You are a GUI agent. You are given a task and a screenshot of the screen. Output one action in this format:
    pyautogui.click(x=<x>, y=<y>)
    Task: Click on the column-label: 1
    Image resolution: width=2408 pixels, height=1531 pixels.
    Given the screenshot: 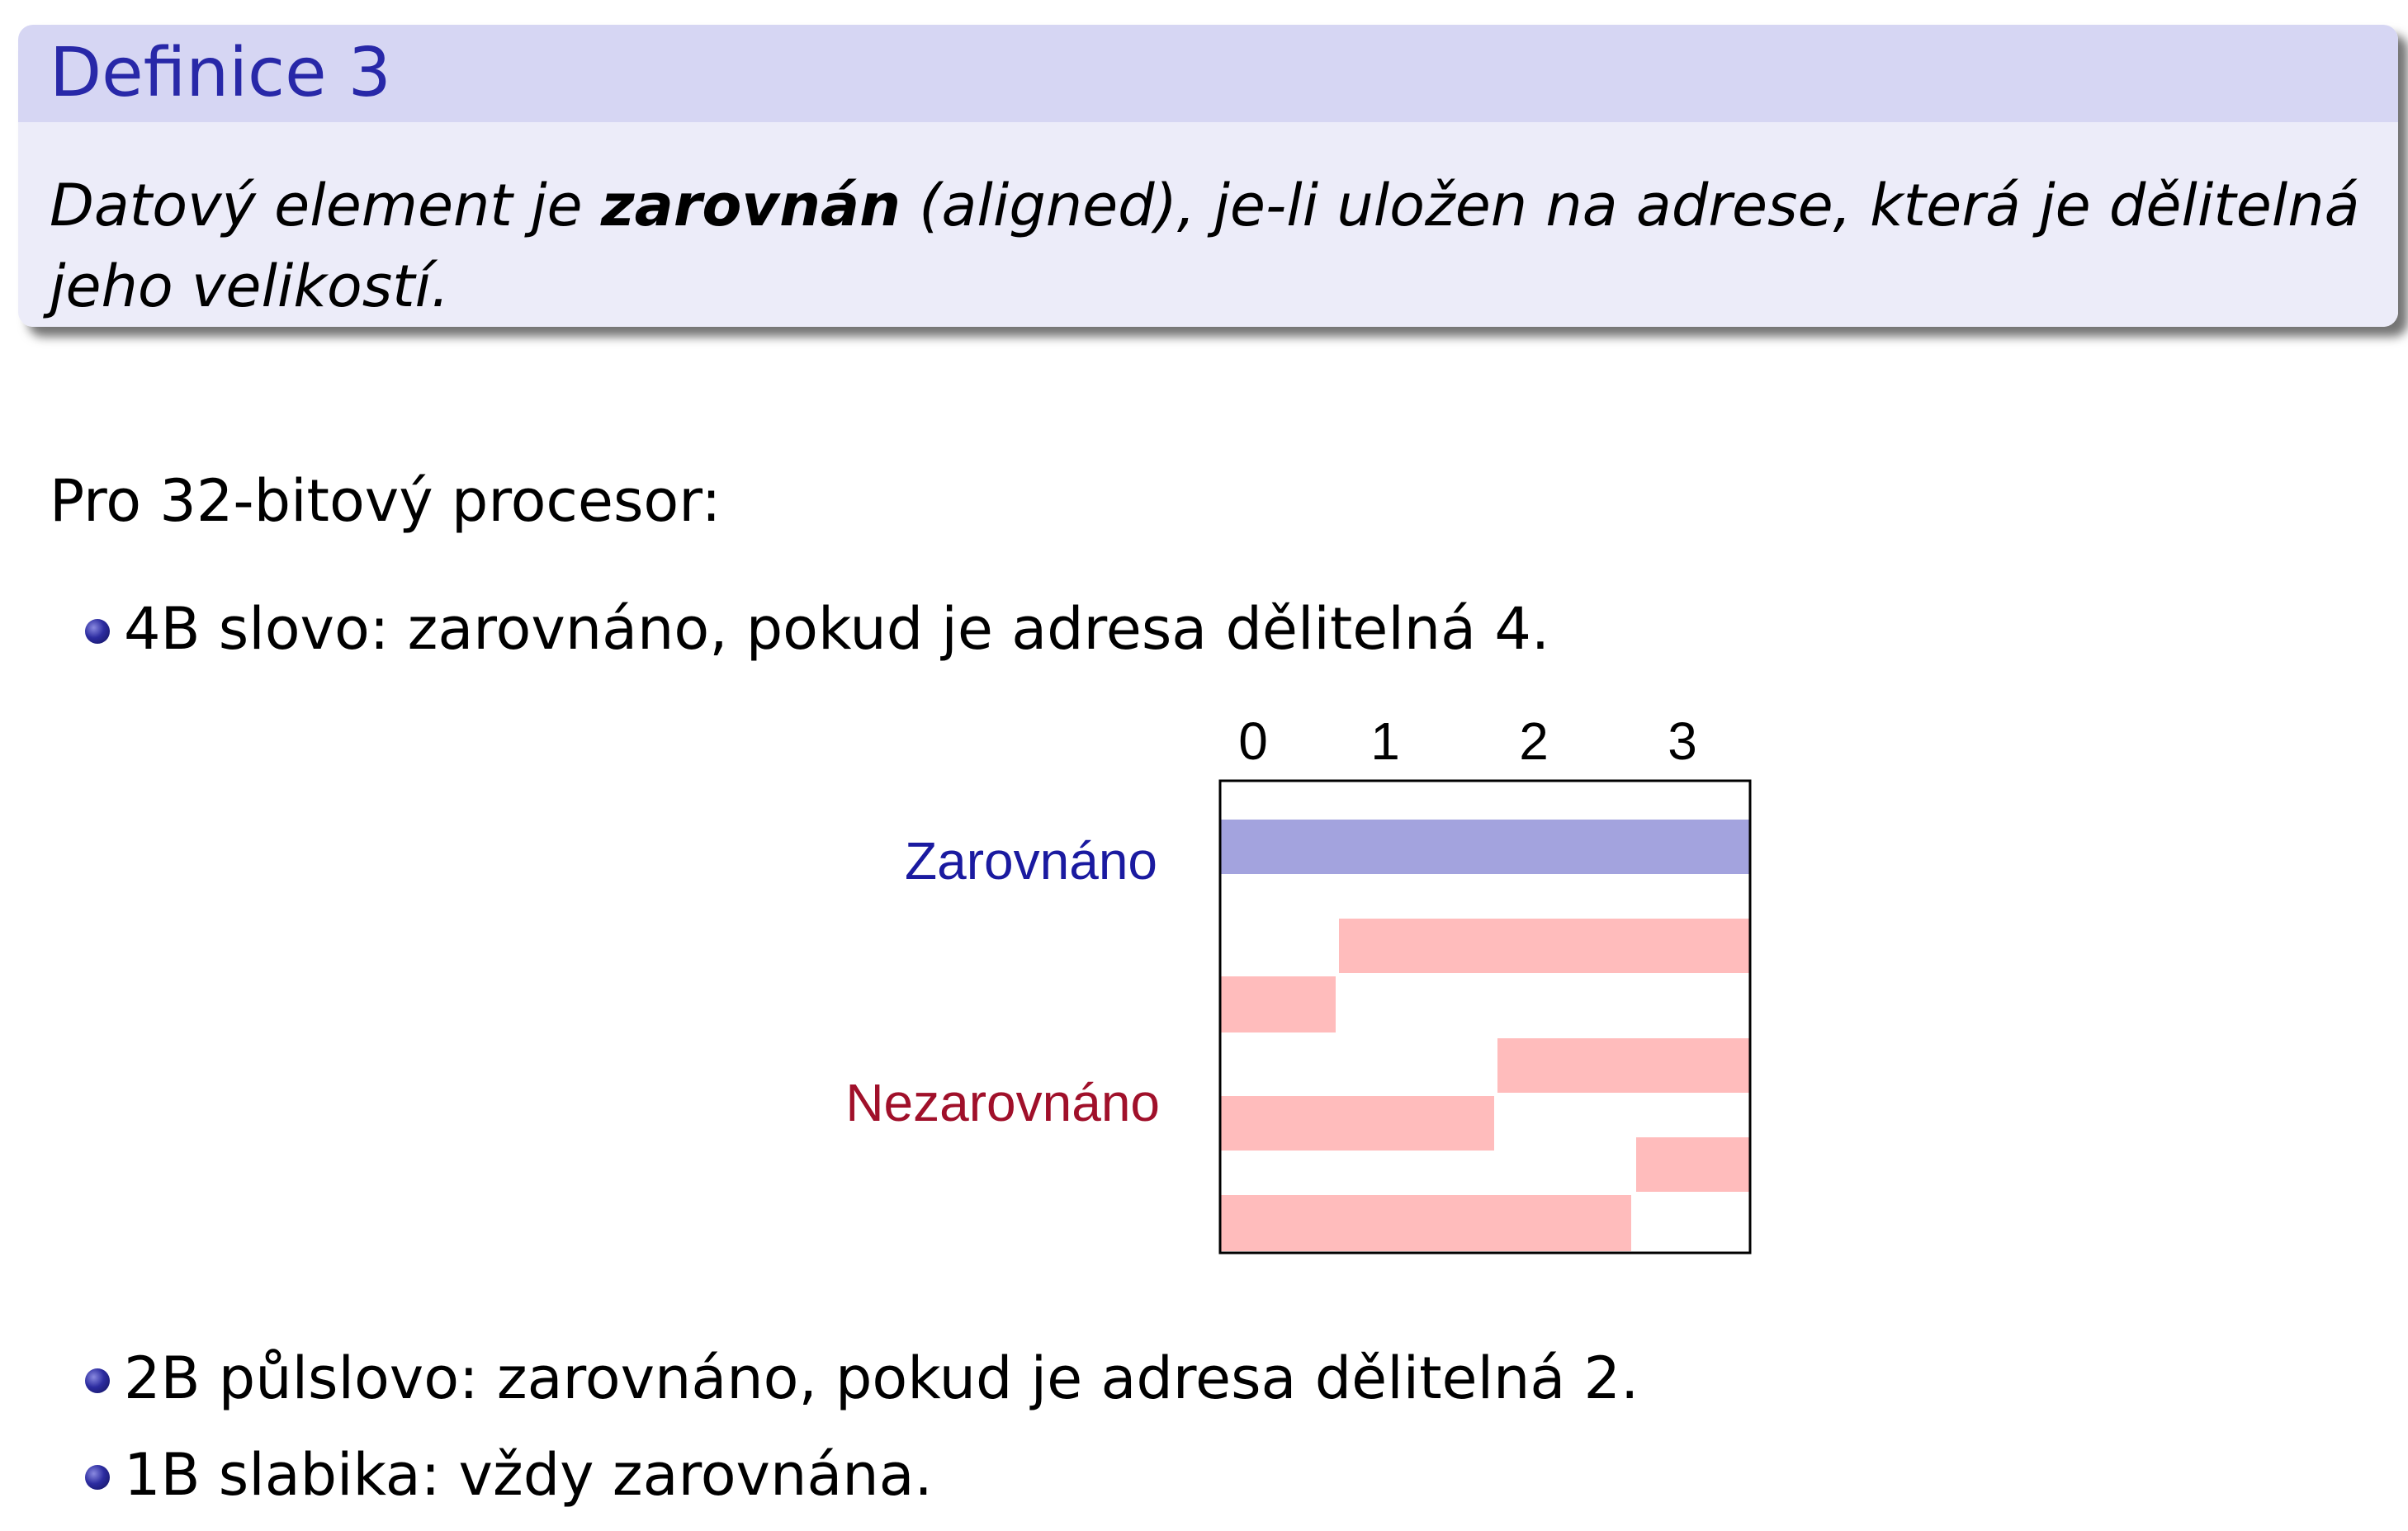 What is the action you would take?
    pyautogui.click(x=1385, y=741)
    